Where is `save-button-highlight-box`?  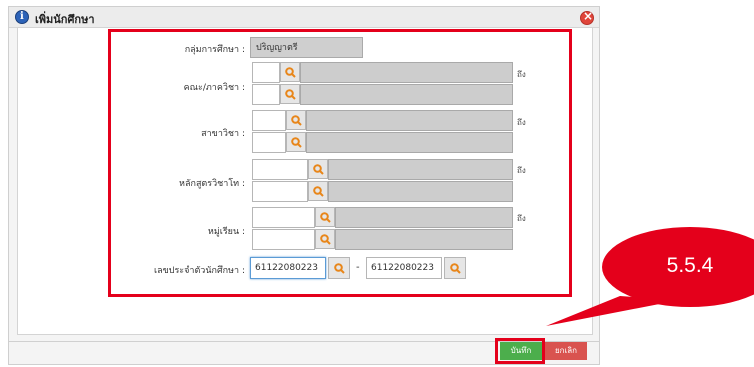 save-button-highlight-box is located at coordinates (520, 351).